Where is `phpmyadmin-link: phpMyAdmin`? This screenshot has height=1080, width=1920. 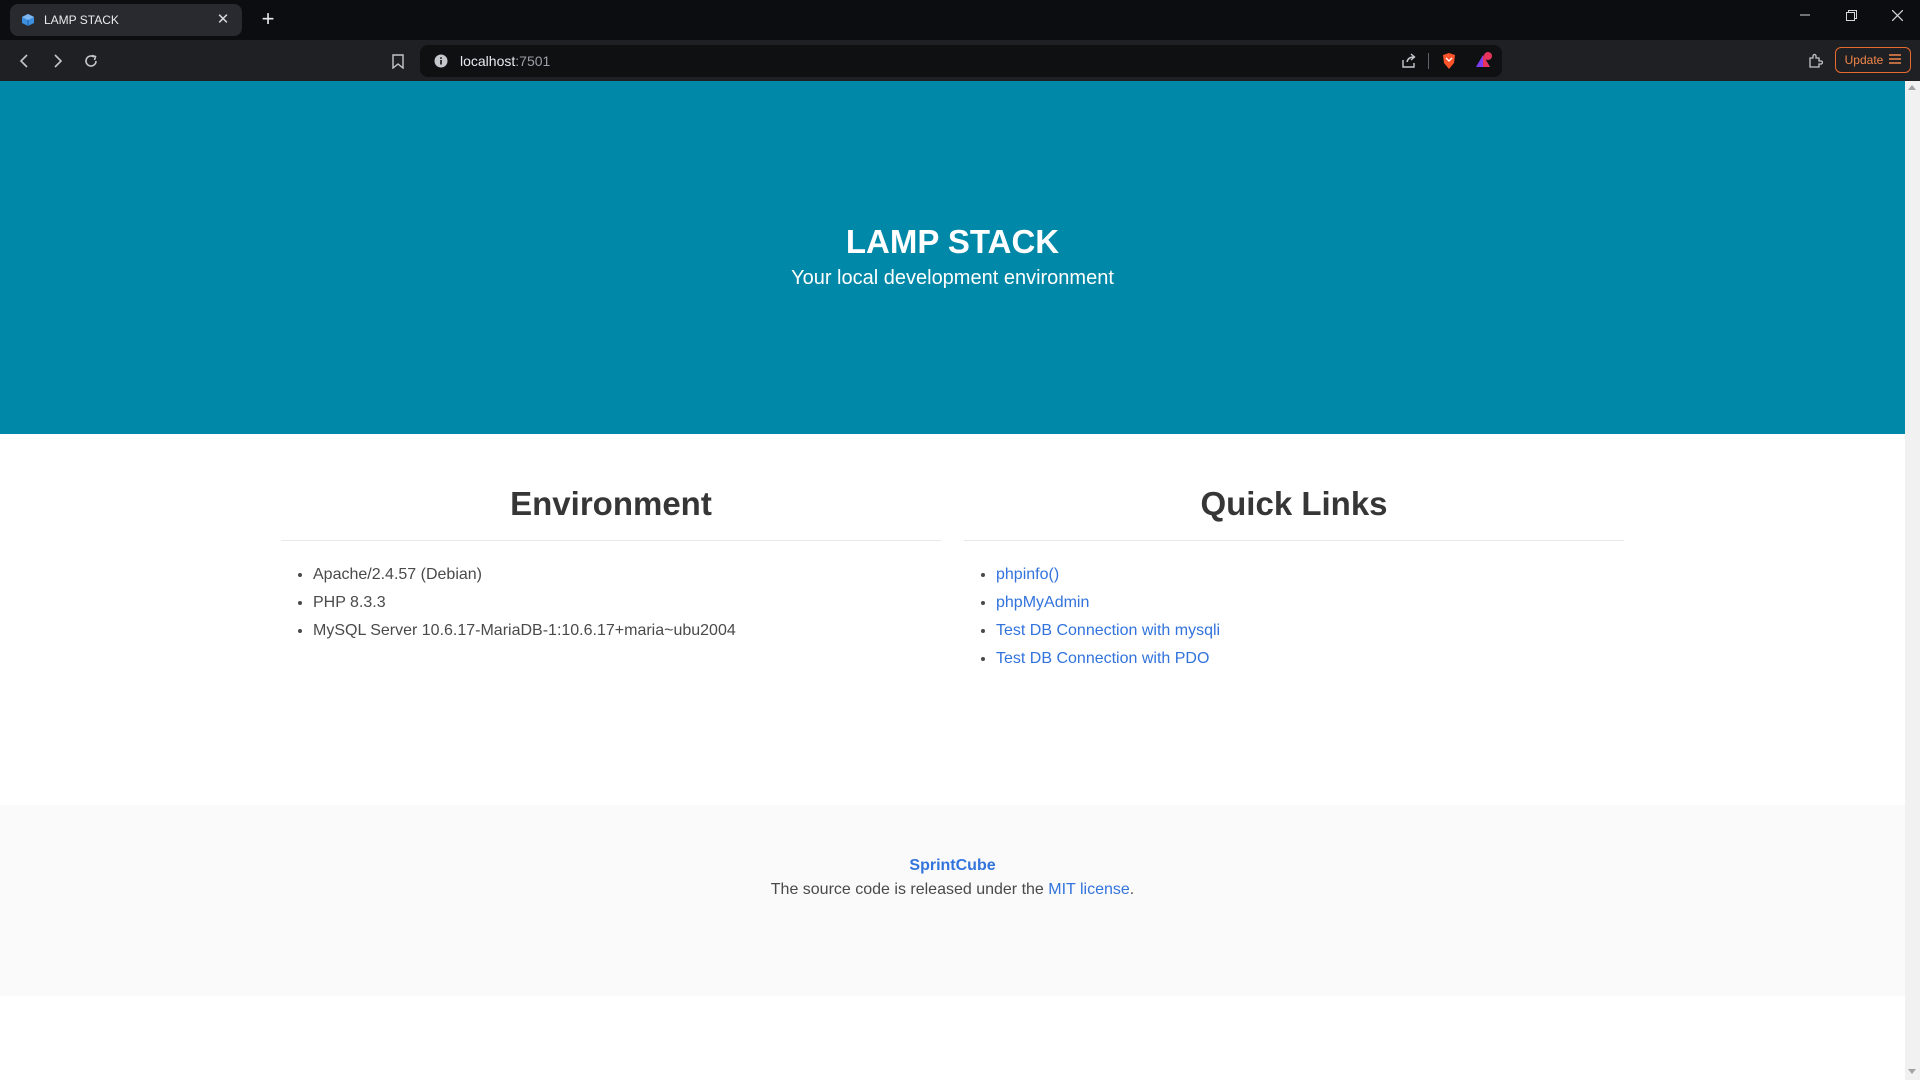 phpmyadmin-link: phpMyAdmin is located at coordinates (1042, 602).